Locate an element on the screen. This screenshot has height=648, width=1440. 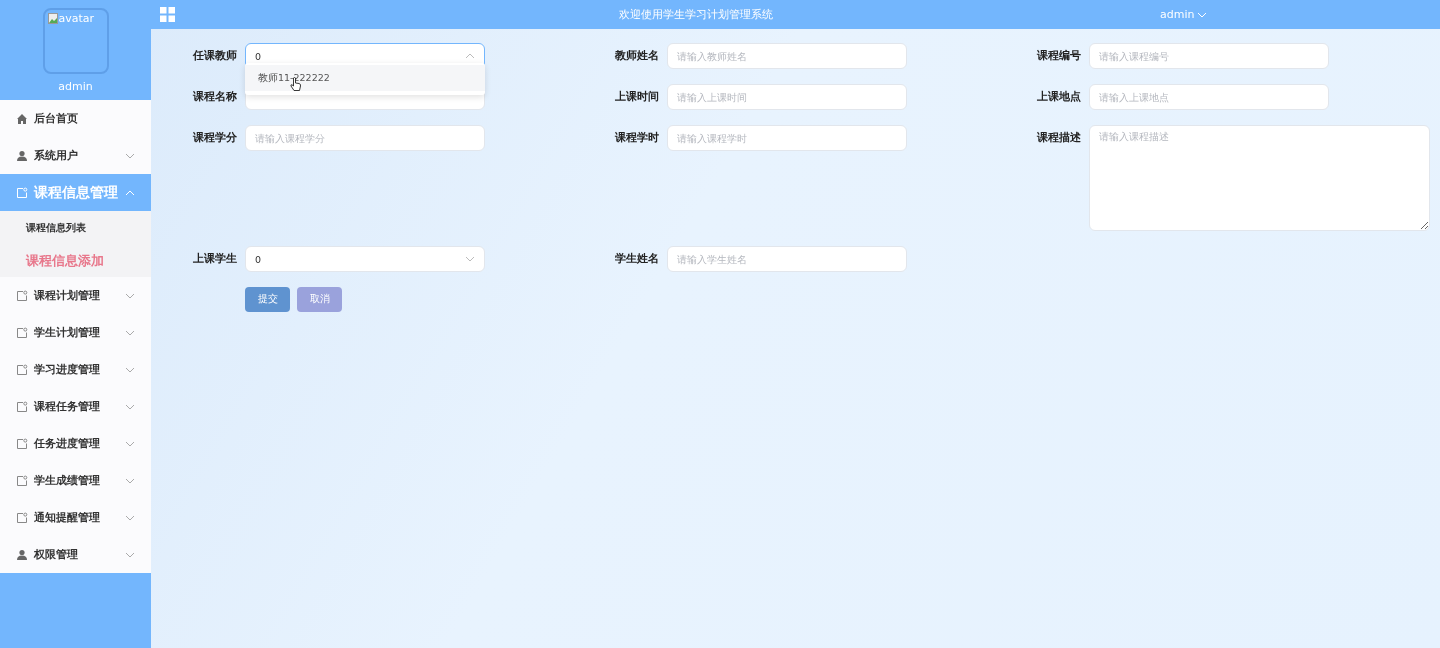
menu-item: 学生计划管理 is located at coordinates (75, 332).